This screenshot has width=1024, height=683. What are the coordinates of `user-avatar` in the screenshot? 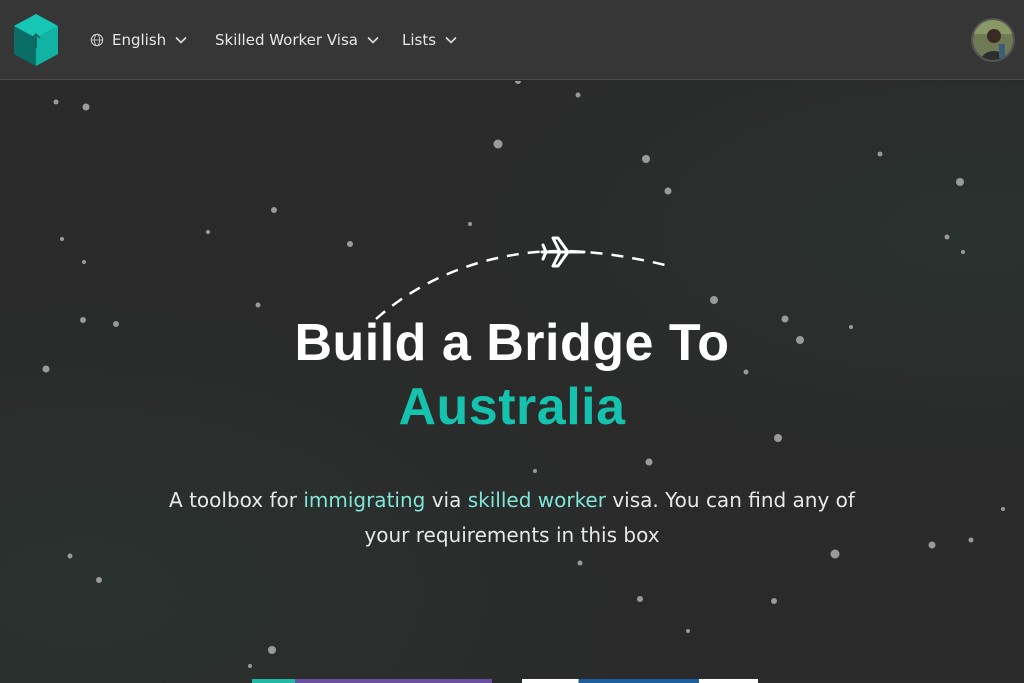 It's located at (993, 40).